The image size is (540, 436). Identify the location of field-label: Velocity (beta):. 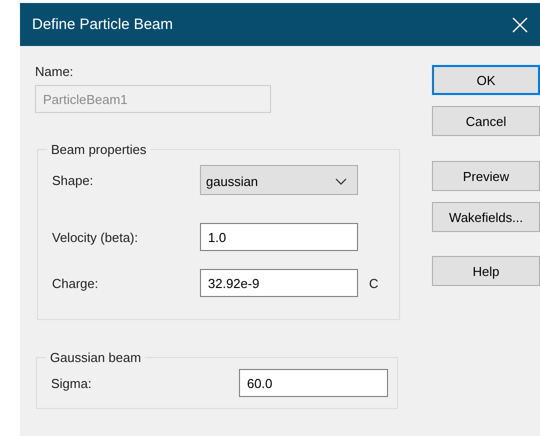
(95, 237).